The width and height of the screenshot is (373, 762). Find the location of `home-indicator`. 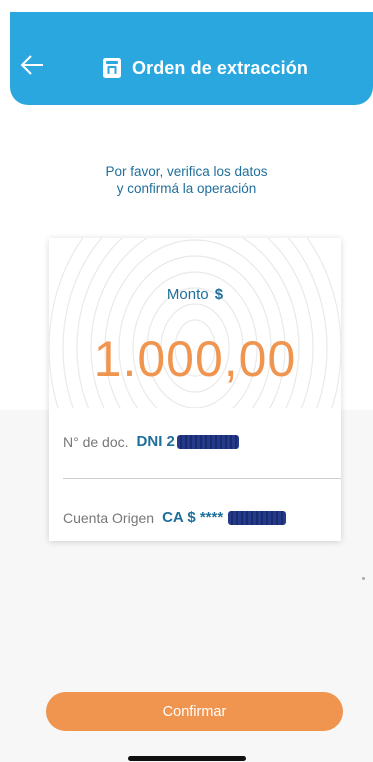

home-indicator is located at coordinates (187, 758).